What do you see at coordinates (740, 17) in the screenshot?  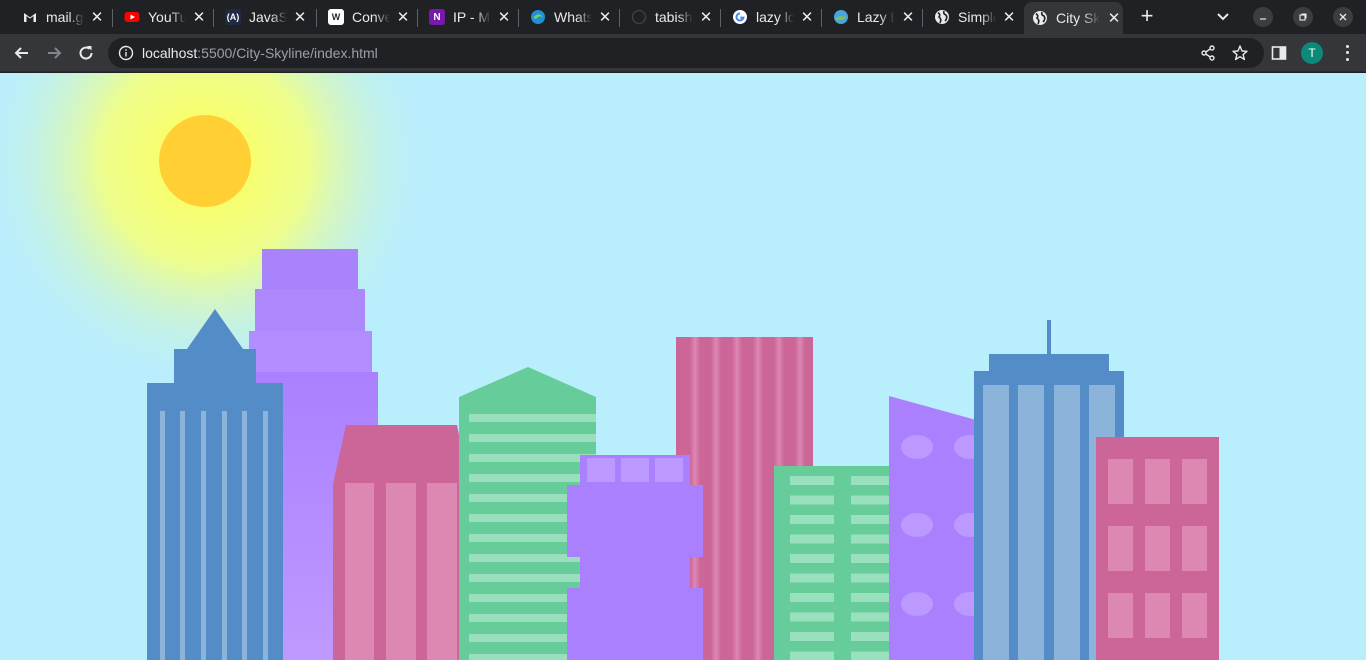 I see `google-icon` at bounding box center [740, 17].